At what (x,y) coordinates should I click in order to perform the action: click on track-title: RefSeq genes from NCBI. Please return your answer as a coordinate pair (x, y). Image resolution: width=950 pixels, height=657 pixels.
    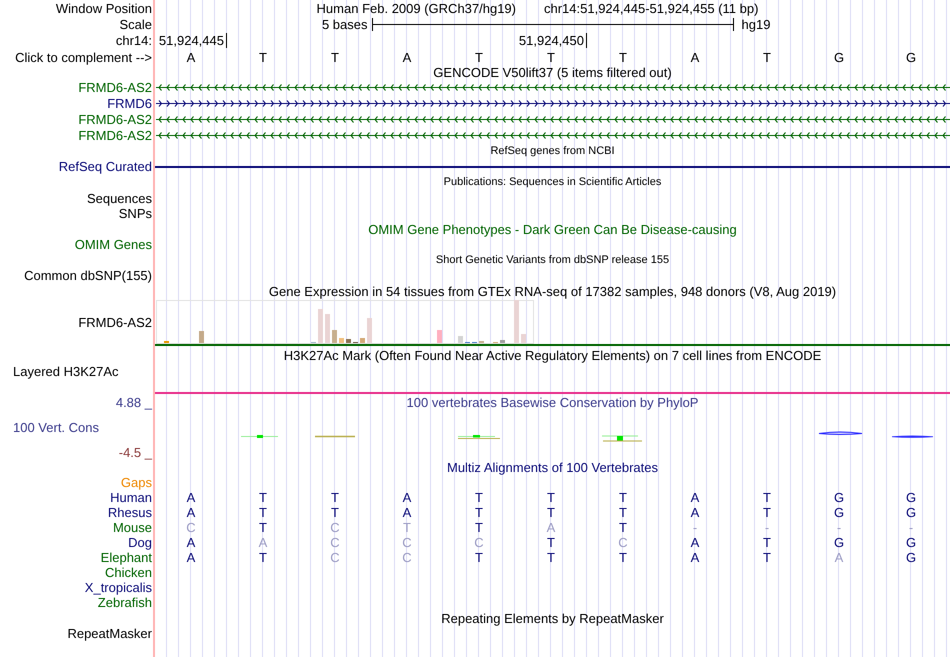
    Looking at the image, I should click on (552, 151).